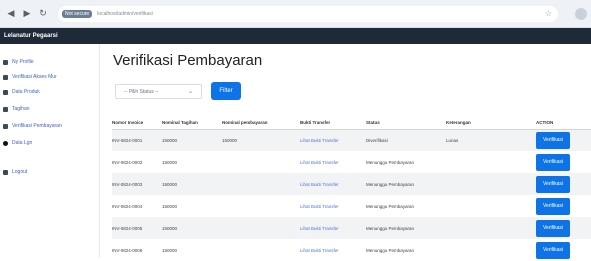 The height and width of the screenshot is (261, 591). What do you see at coordinates (141, 91) in the screenshot?
I see `status-select-value: -- Pilih Status --` at bounding box center [141, 91].